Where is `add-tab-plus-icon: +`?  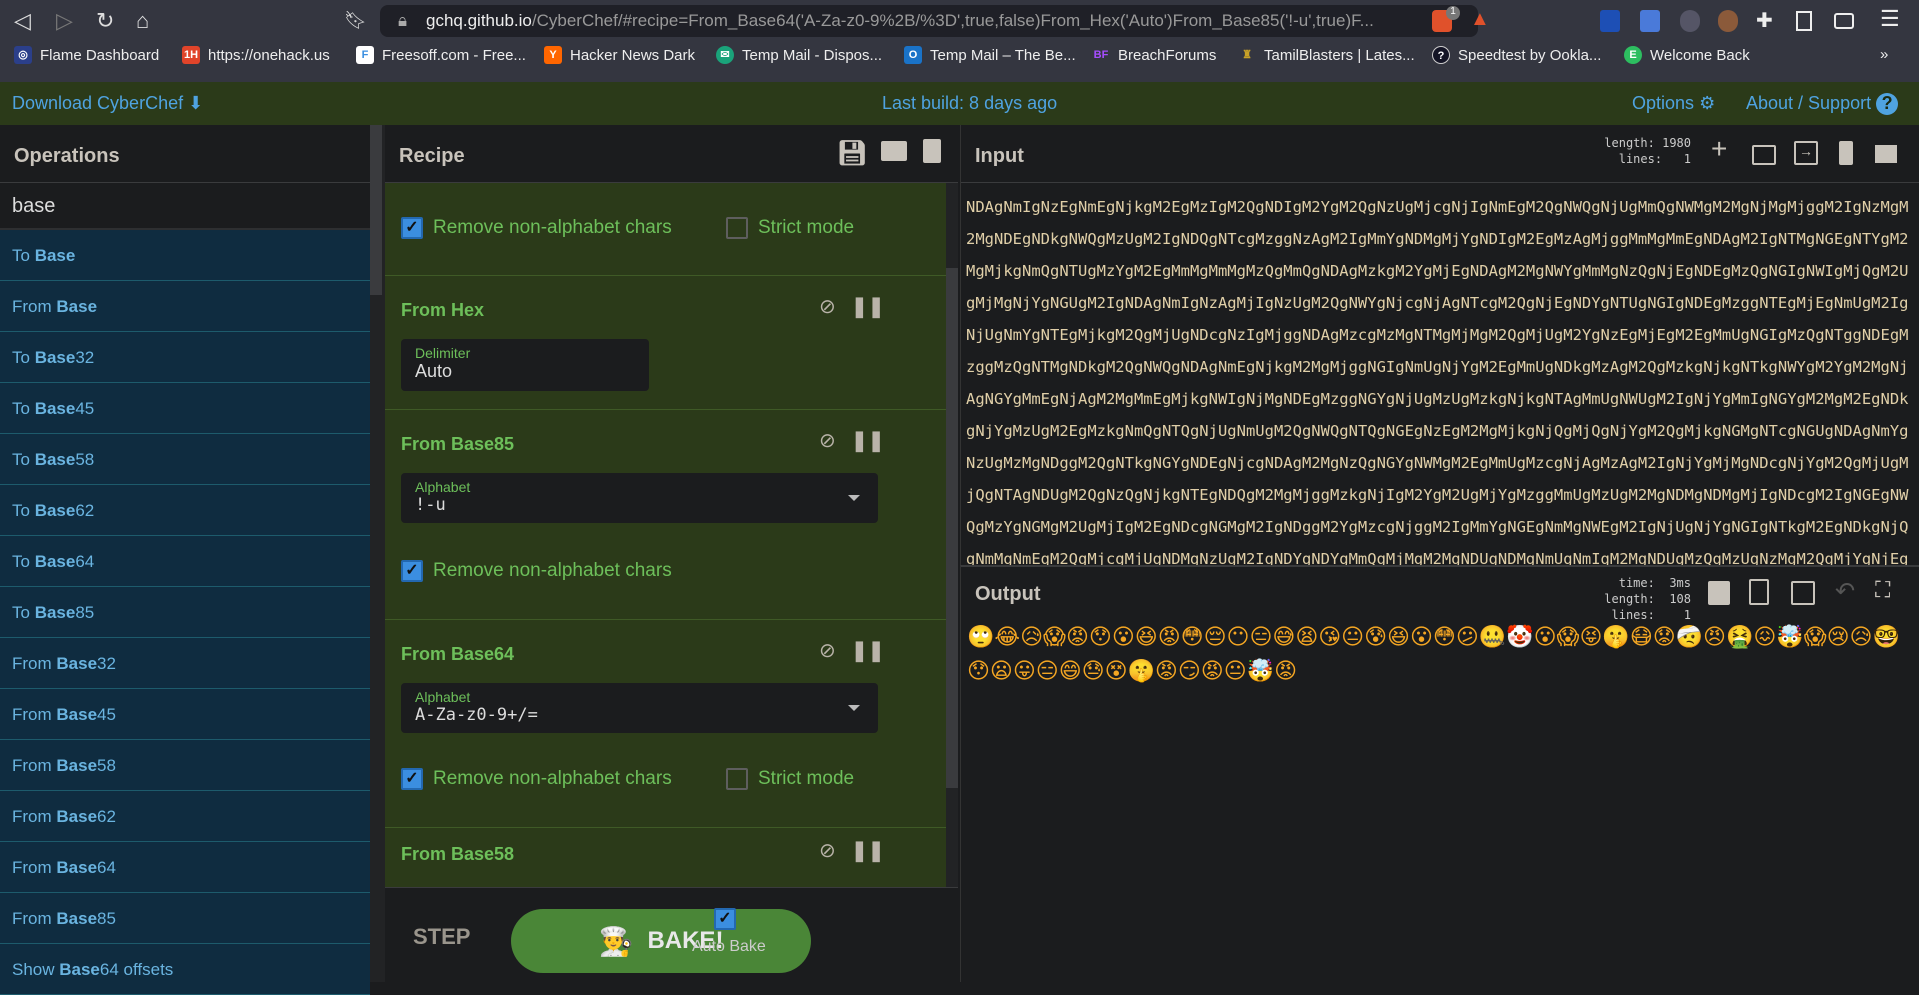 add-tab-plus-icon: + is located at coordinates (1719, 149).